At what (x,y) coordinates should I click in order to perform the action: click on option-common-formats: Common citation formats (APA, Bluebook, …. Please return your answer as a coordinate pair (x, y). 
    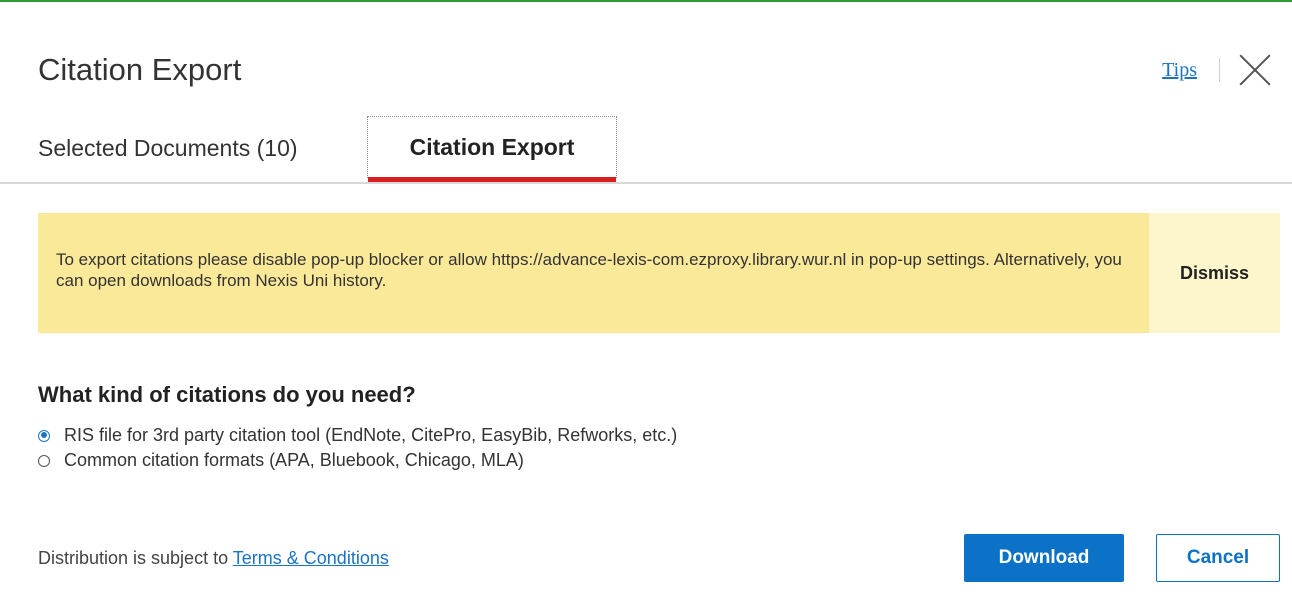
    Looking at the image, I should click on (357, 460).